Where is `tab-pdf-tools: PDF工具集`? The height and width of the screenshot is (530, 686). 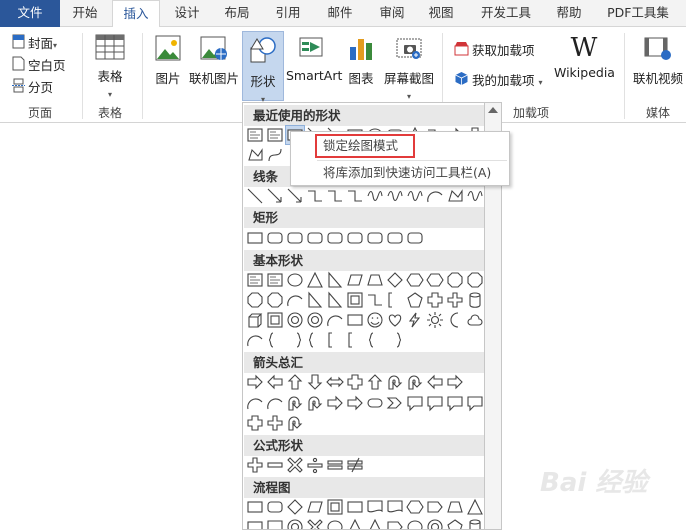 tab-pdf-tools: PDF工具集 is located at coordinates (638, 13).